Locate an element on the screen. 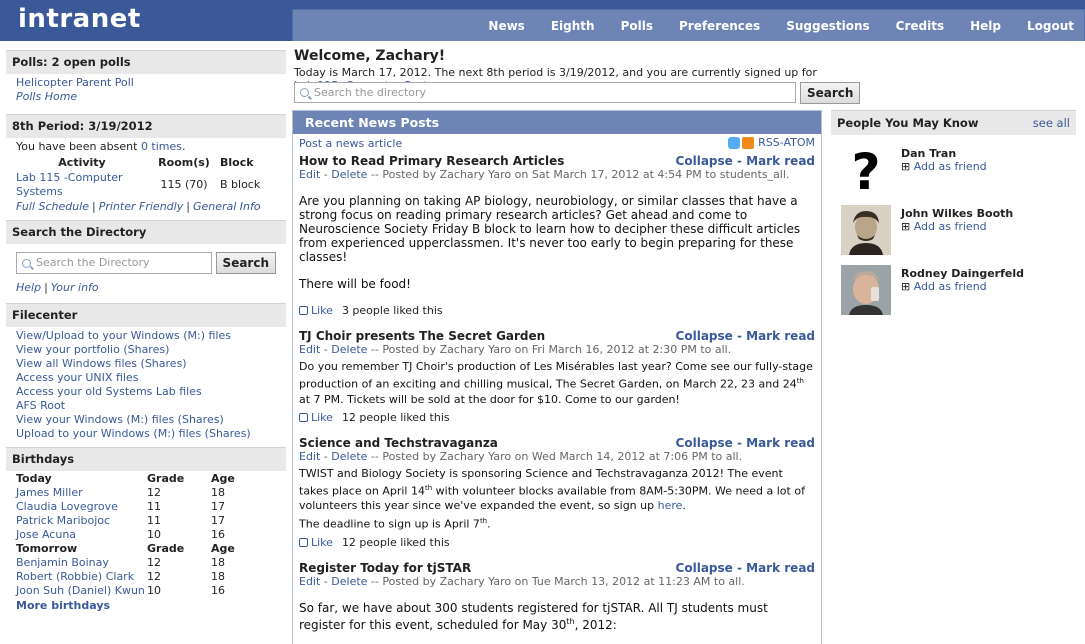 The width and height of the screenshot is (1085, 644). like-count: 12 people liked this is located at coordinates (395, 542).